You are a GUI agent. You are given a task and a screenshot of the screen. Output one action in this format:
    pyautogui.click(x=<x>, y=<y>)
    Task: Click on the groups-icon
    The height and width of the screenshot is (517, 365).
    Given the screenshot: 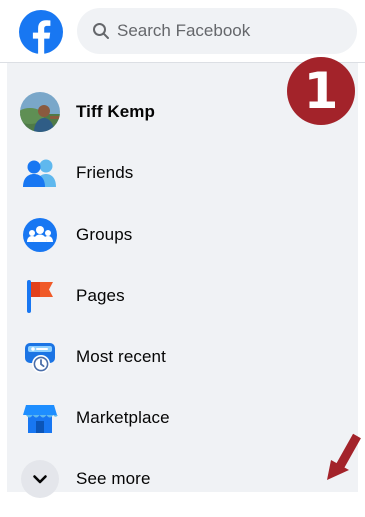 What is the action you would take?
    pyautogui.click(x=40, y=235)
    